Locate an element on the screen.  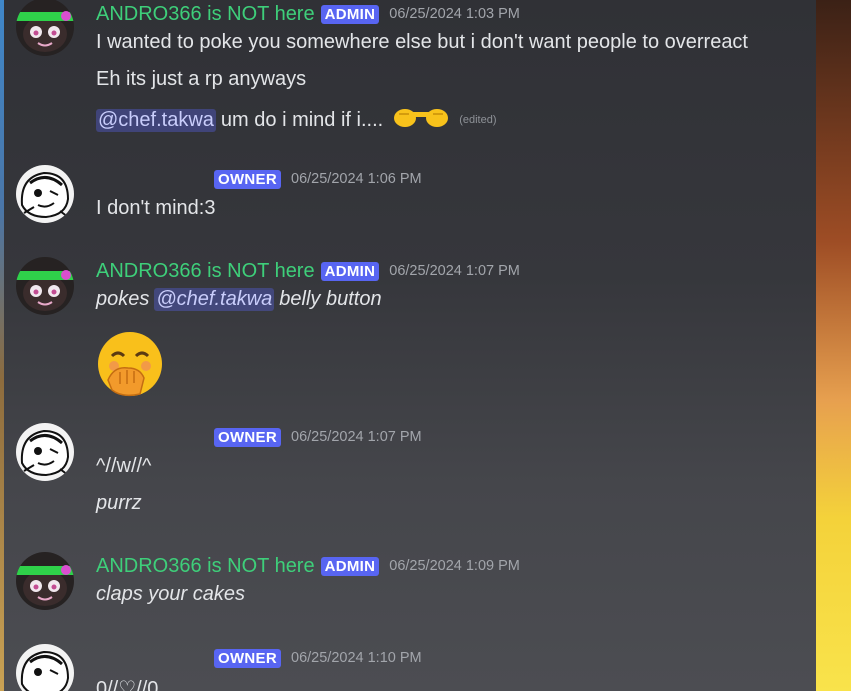
edited-label: (edited) is located at coordinates (478, 120).